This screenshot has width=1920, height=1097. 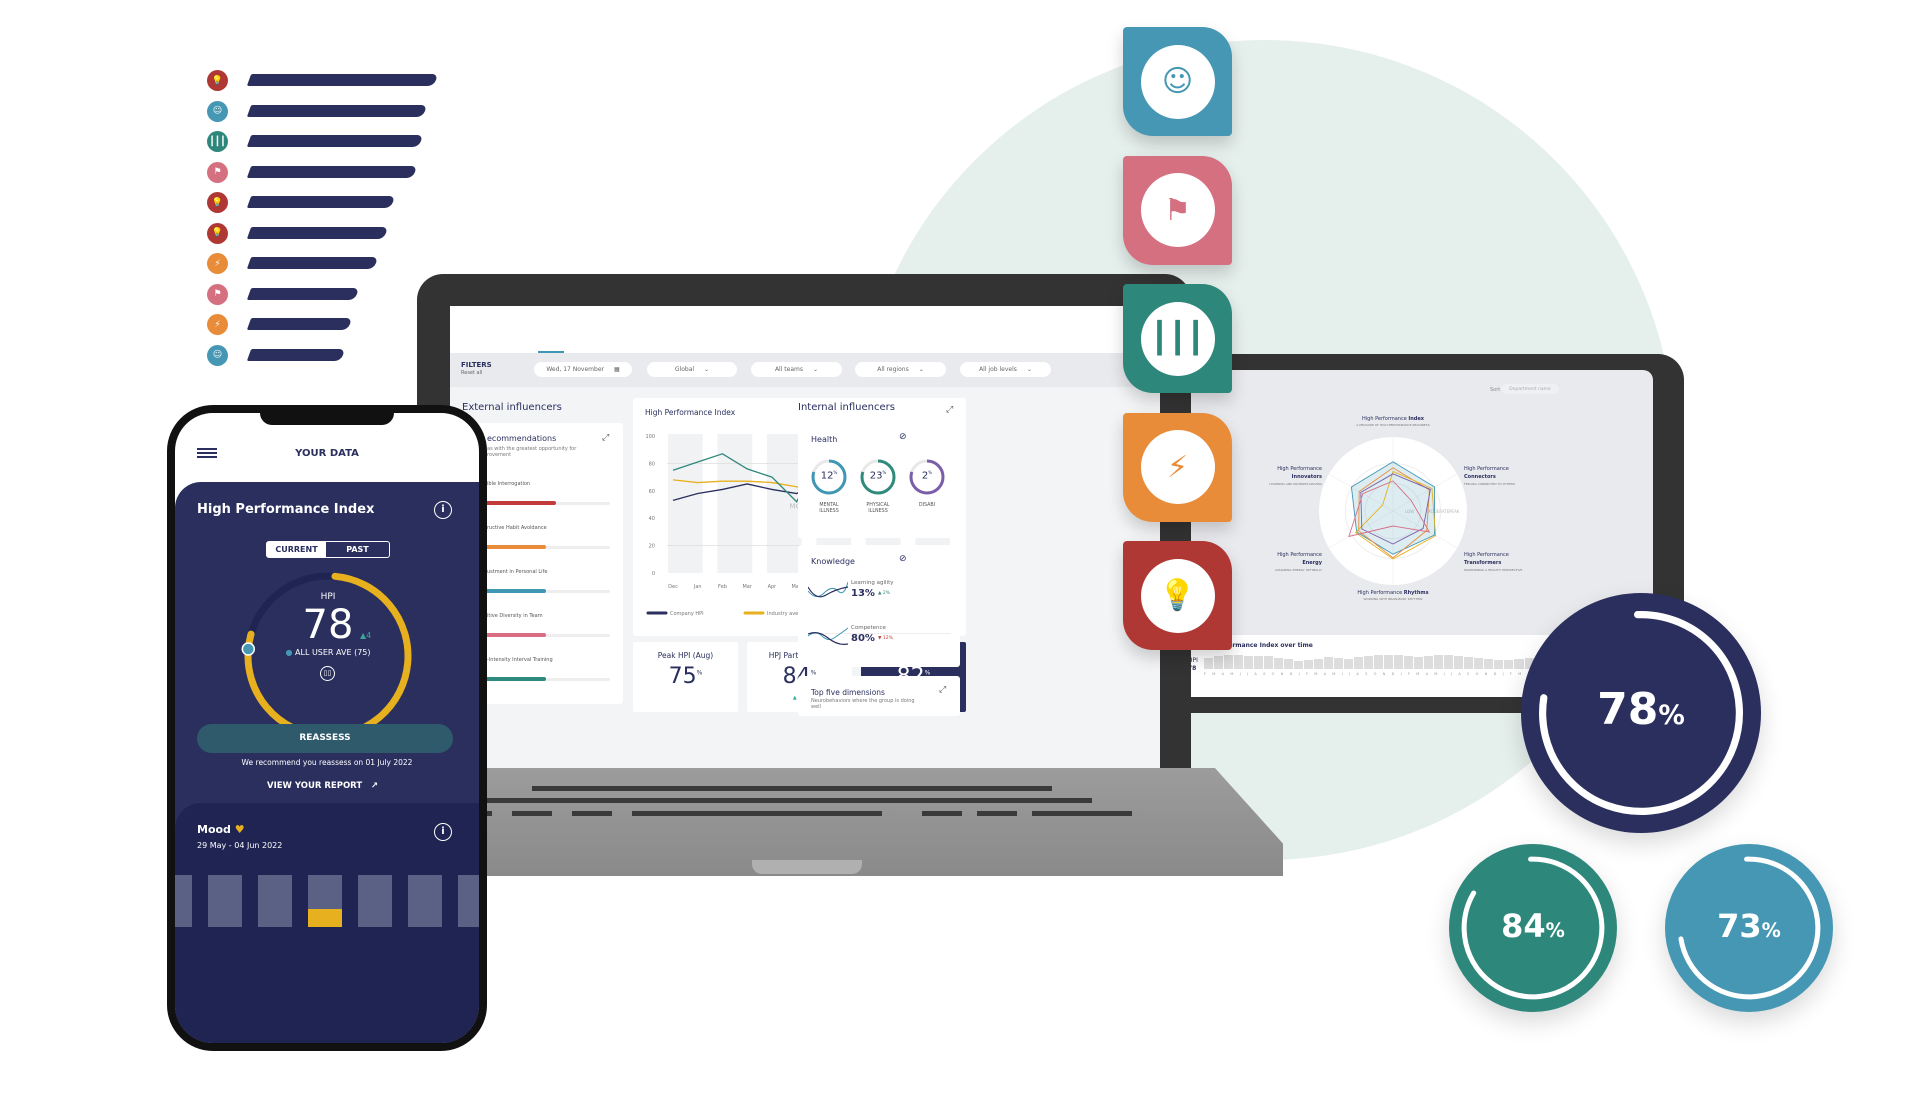 What do you see at coordinates (1416, 593) in the screenshot?
I see `radar-axis-name: Rhythms` at bounding box center [1416, 593].